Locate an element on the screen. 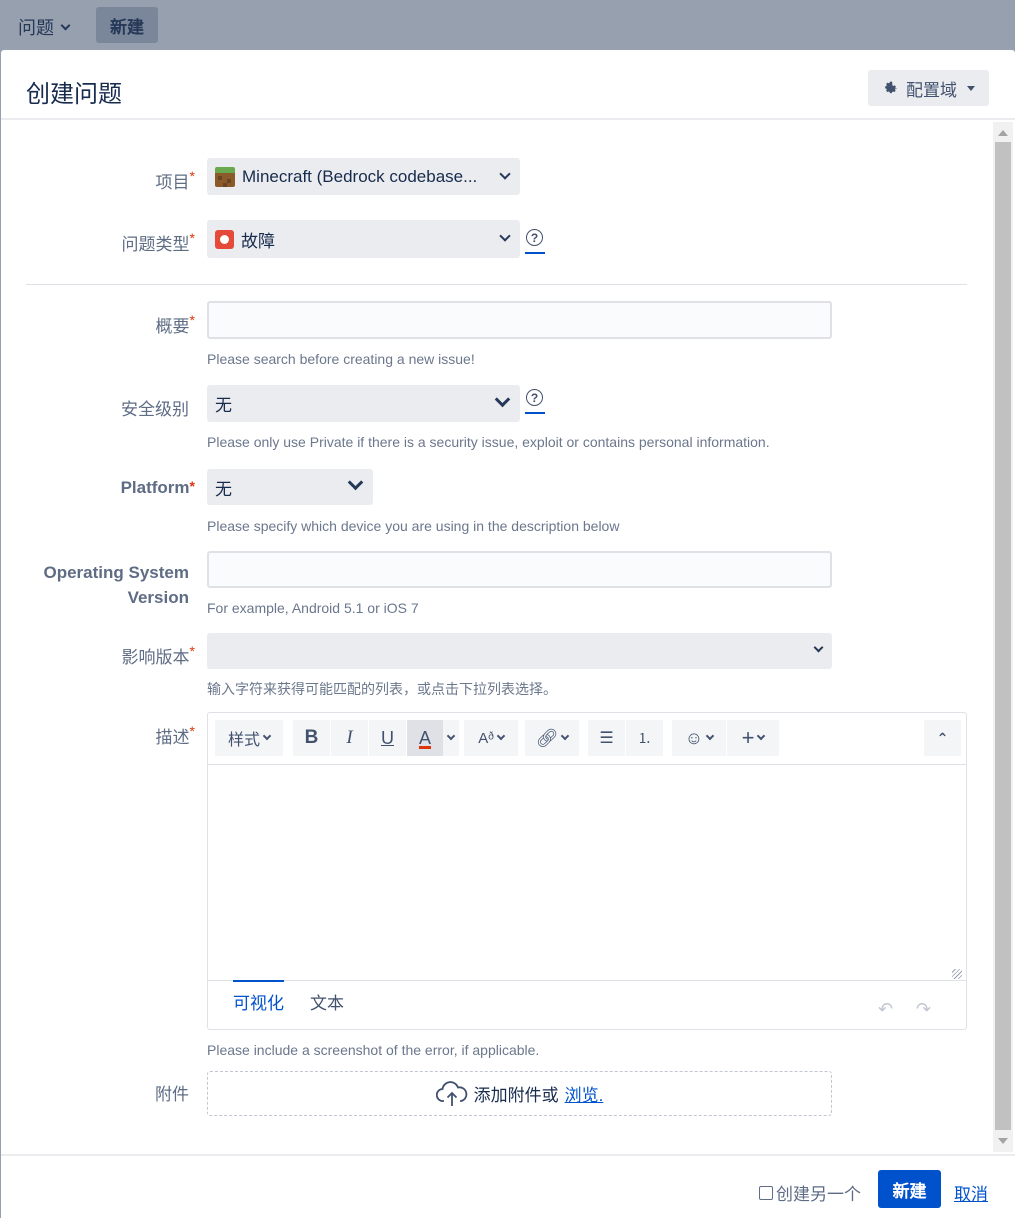  scroll-down-icon is located at coordinates (1003, 1141).